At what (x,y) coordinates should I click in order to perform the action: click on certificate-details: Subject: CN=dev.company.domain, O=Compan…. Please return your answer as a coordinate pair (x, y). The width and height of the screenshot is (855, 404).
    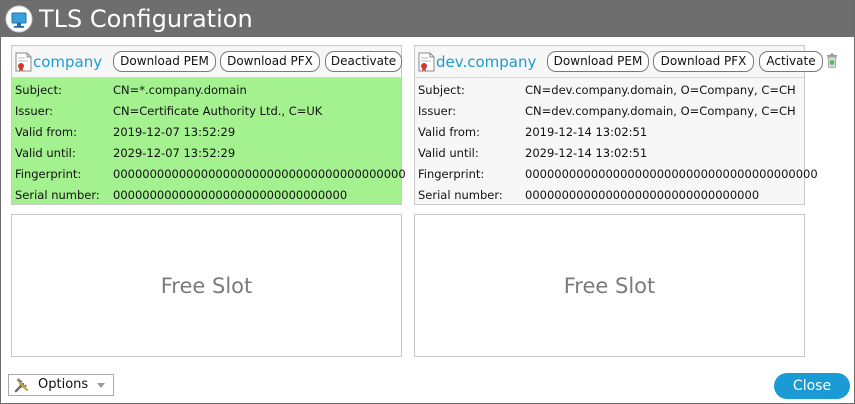
    Looking at the image, I should click on (616, 143).